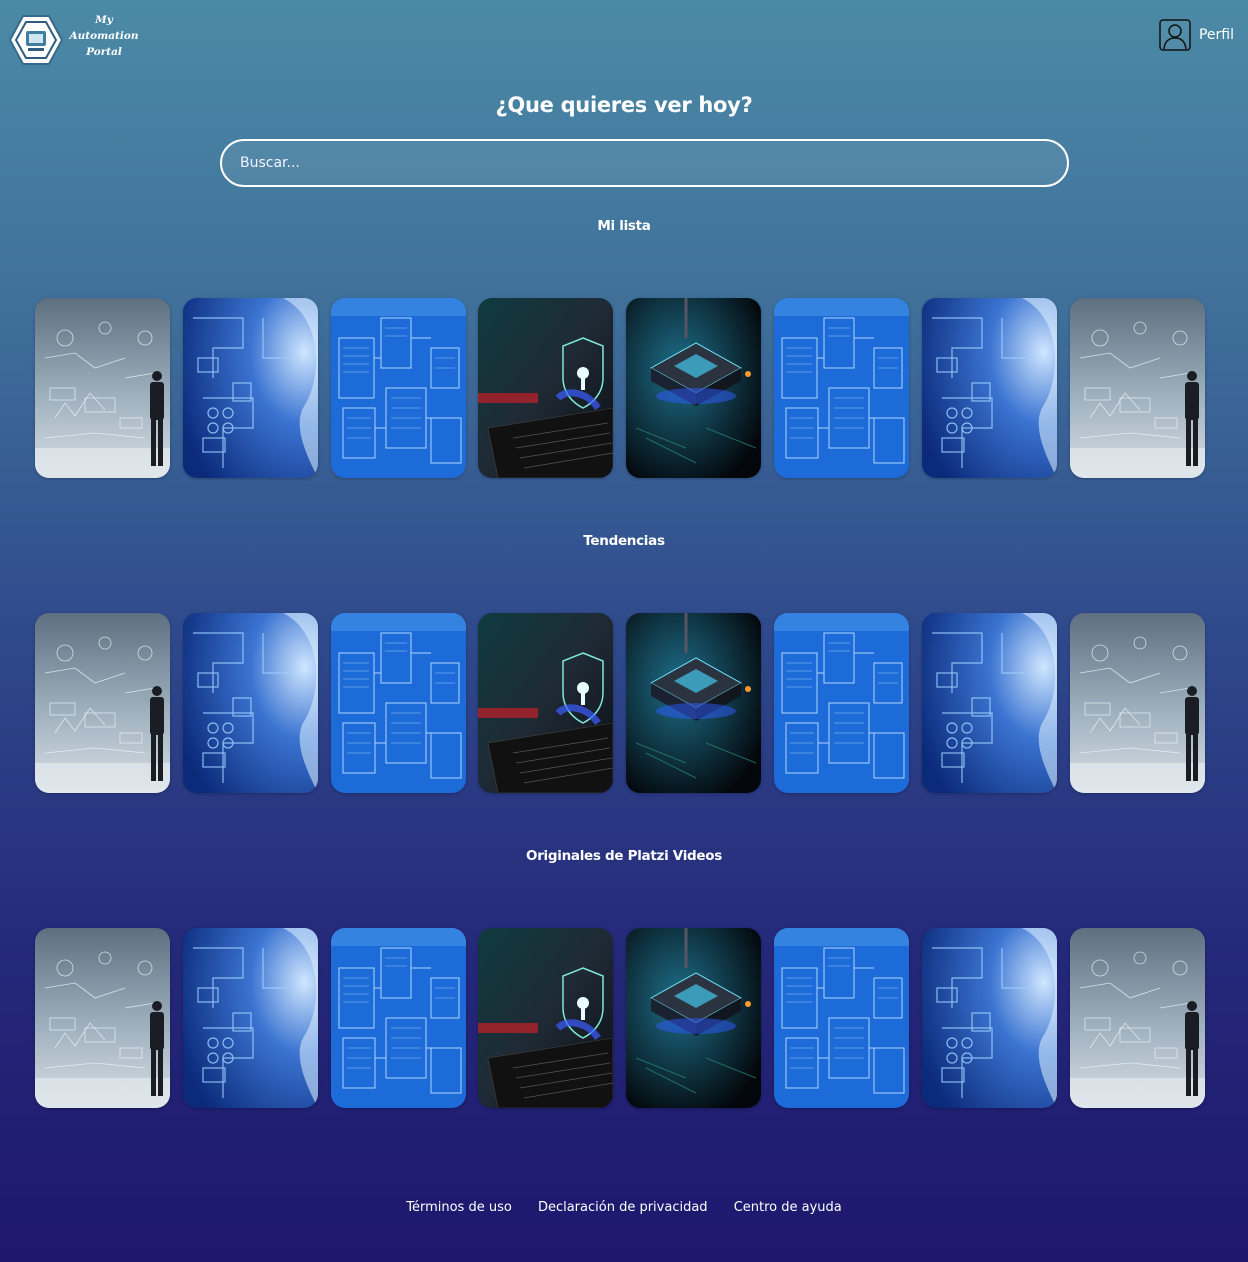  Describe the element at coordinates (620, 1018) in the screenshot. I see `carousel-originales` at that location.